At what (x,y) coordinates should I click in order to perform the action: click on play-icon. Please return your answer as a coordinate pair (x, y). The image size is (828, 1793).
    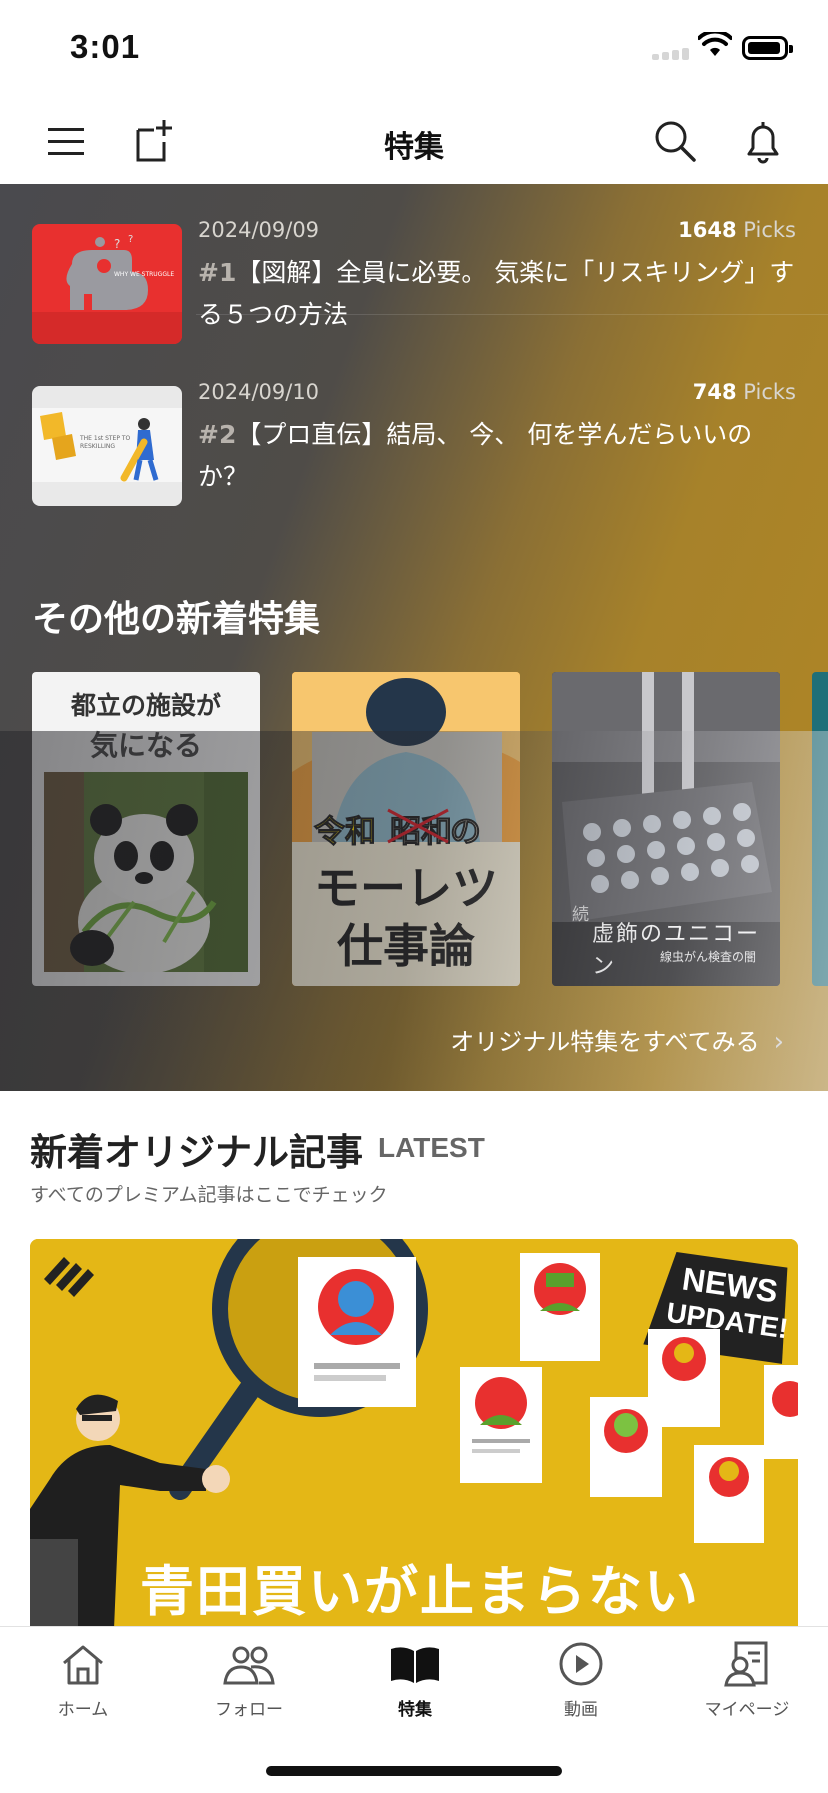
    Looking at the image, I should click on (581, 1664).